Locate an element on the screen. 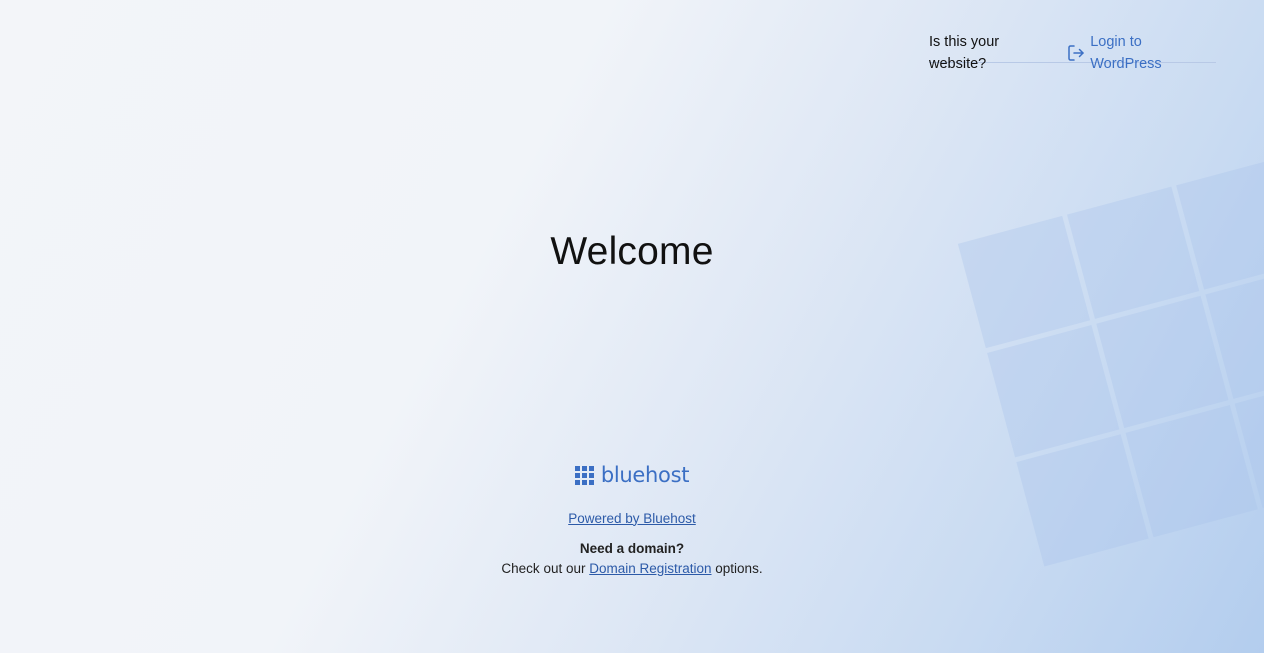 The width and height of the screenshot is (1264, 653). domain-registration-link: Domain Registration is located at coordinates (650, 568).